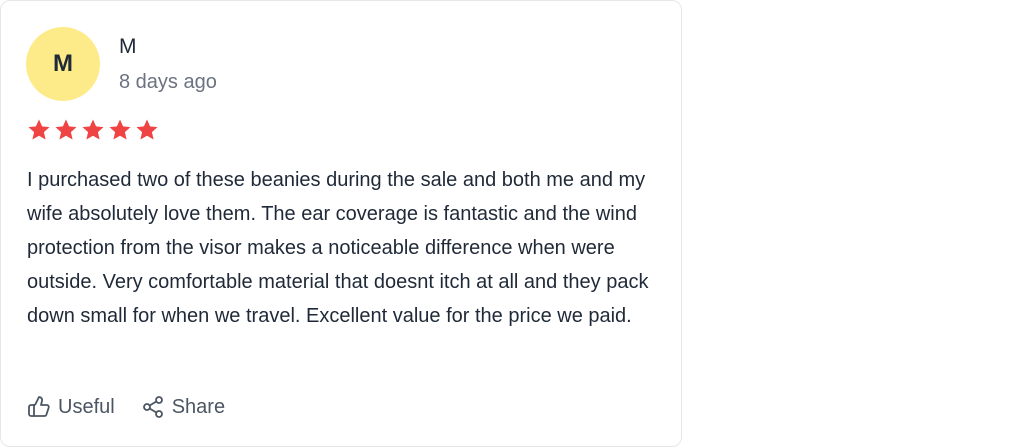 Image resolution: width=1024 pixels, height=448 pixels. What do you see at coordinates (39, 406) in the screenshot?
I see `thumbs-up-icon` at bounding box center [39, 406].